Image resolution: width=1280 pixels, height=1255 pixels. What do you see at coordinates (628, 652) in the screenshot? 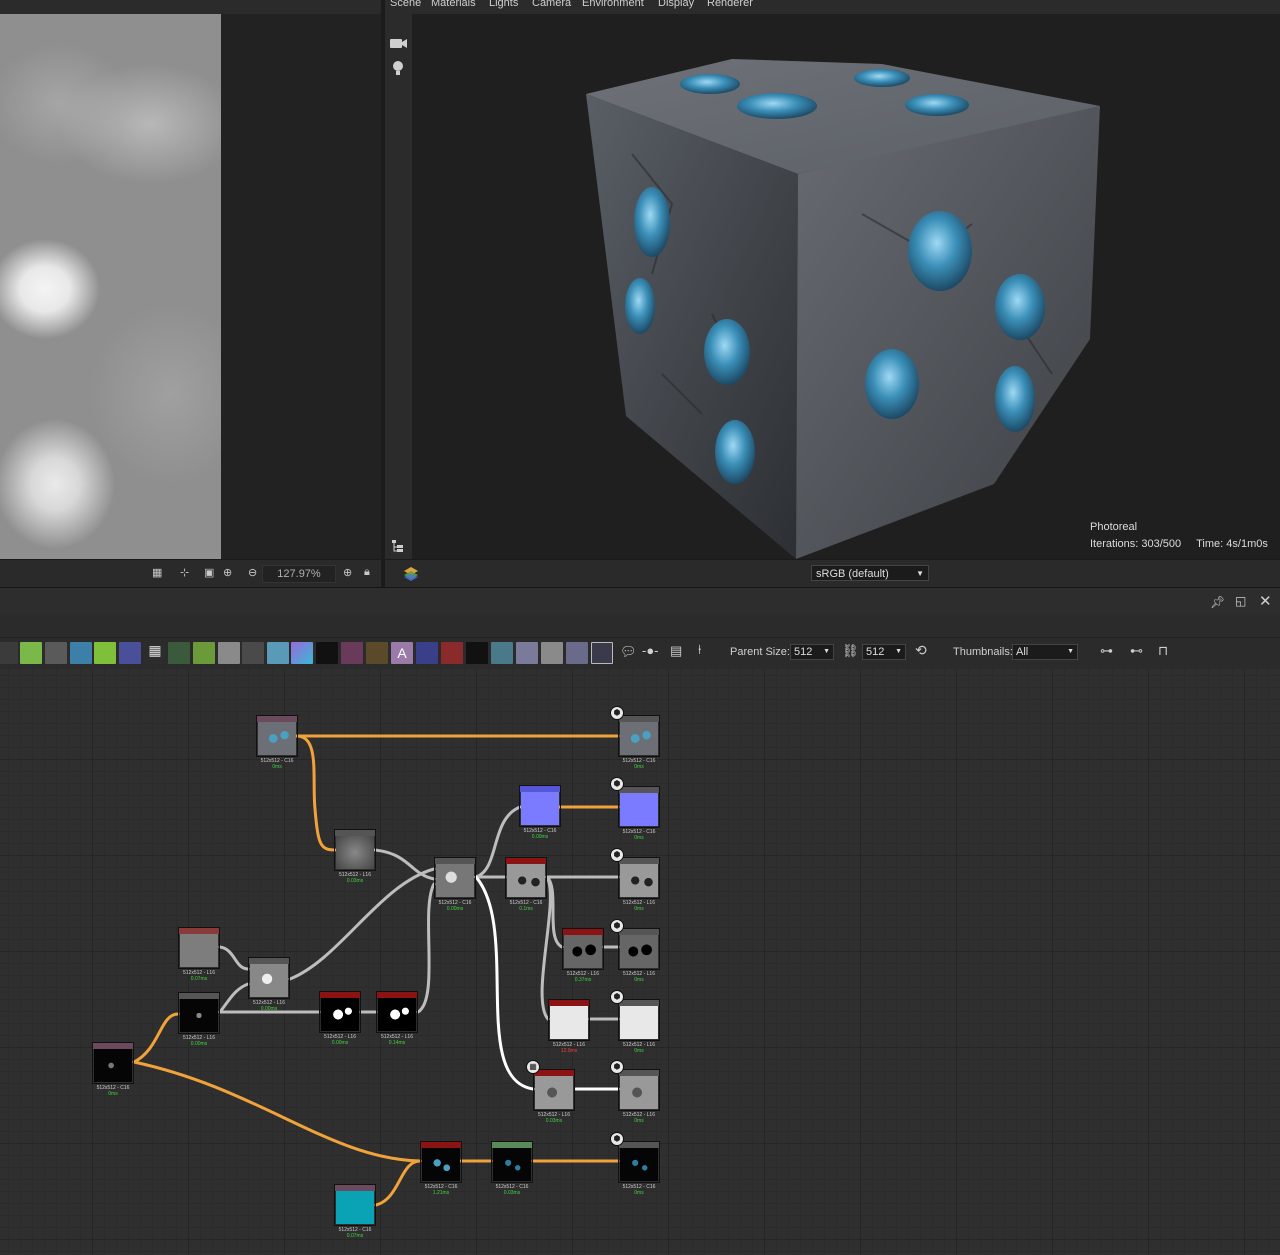
I see `comment-icon: 💬︎` at bounding box center [628, 652].